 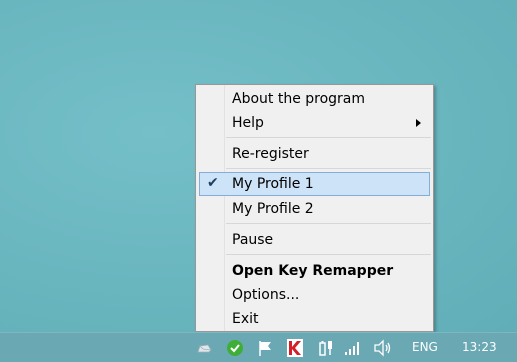 I want to click on flag-icon, so click(x=265, y=348).